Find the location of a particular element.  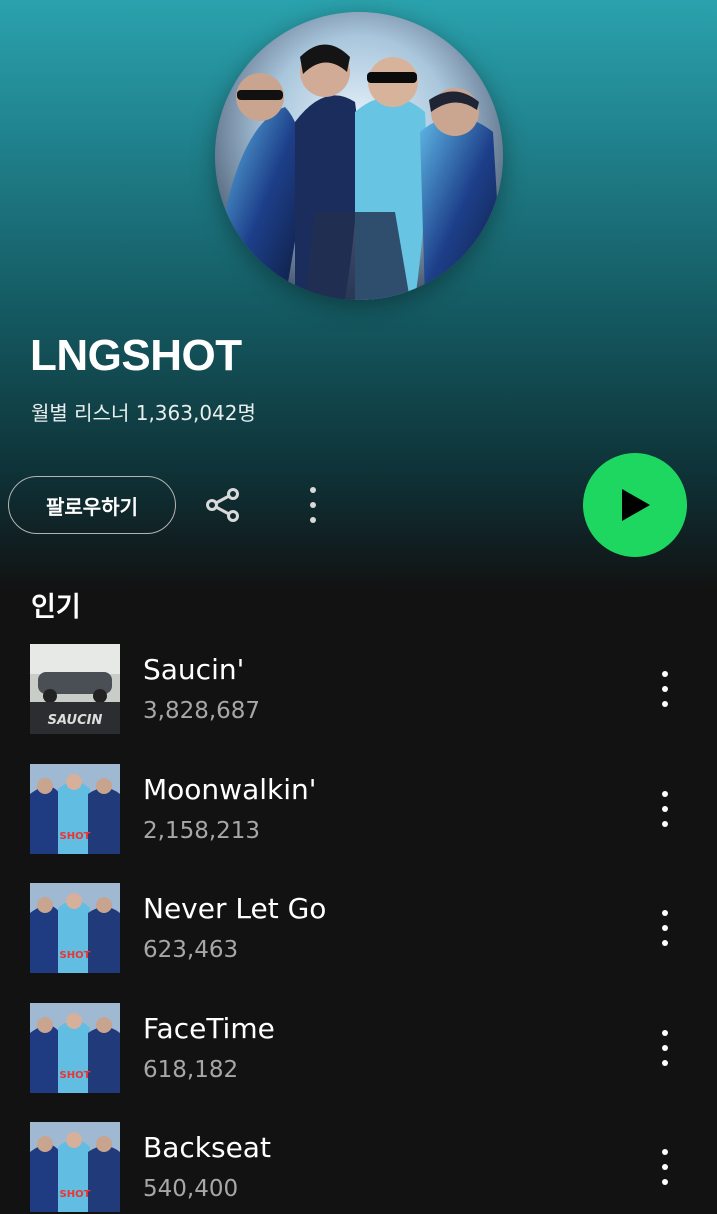

track-row: SHOT Never Let Go 623,463 is located at coordinates (358, 929).